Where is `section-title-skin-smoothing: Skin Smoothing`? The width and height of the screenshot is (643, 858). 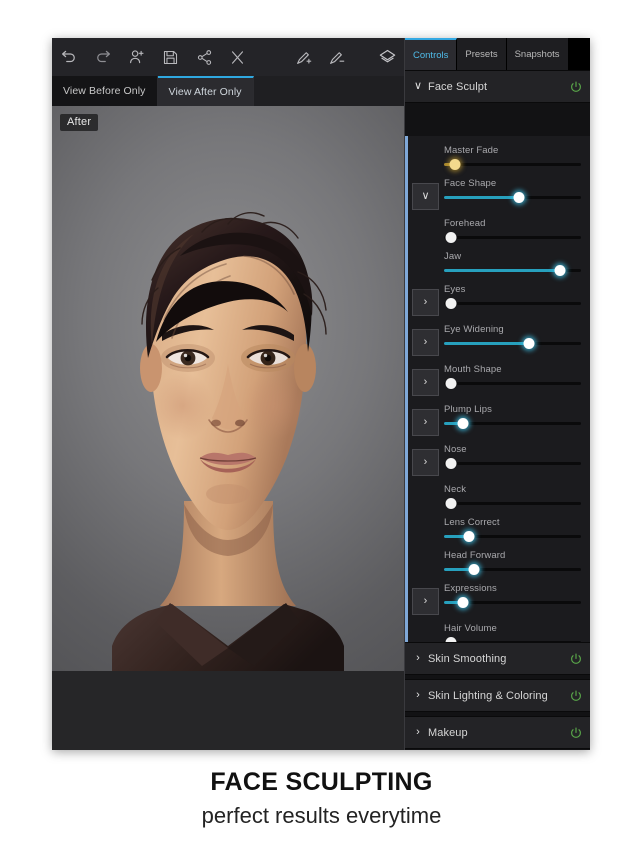 section-title-skin-smoothing: Skin Smoothing is located at coordinates (467, 658).